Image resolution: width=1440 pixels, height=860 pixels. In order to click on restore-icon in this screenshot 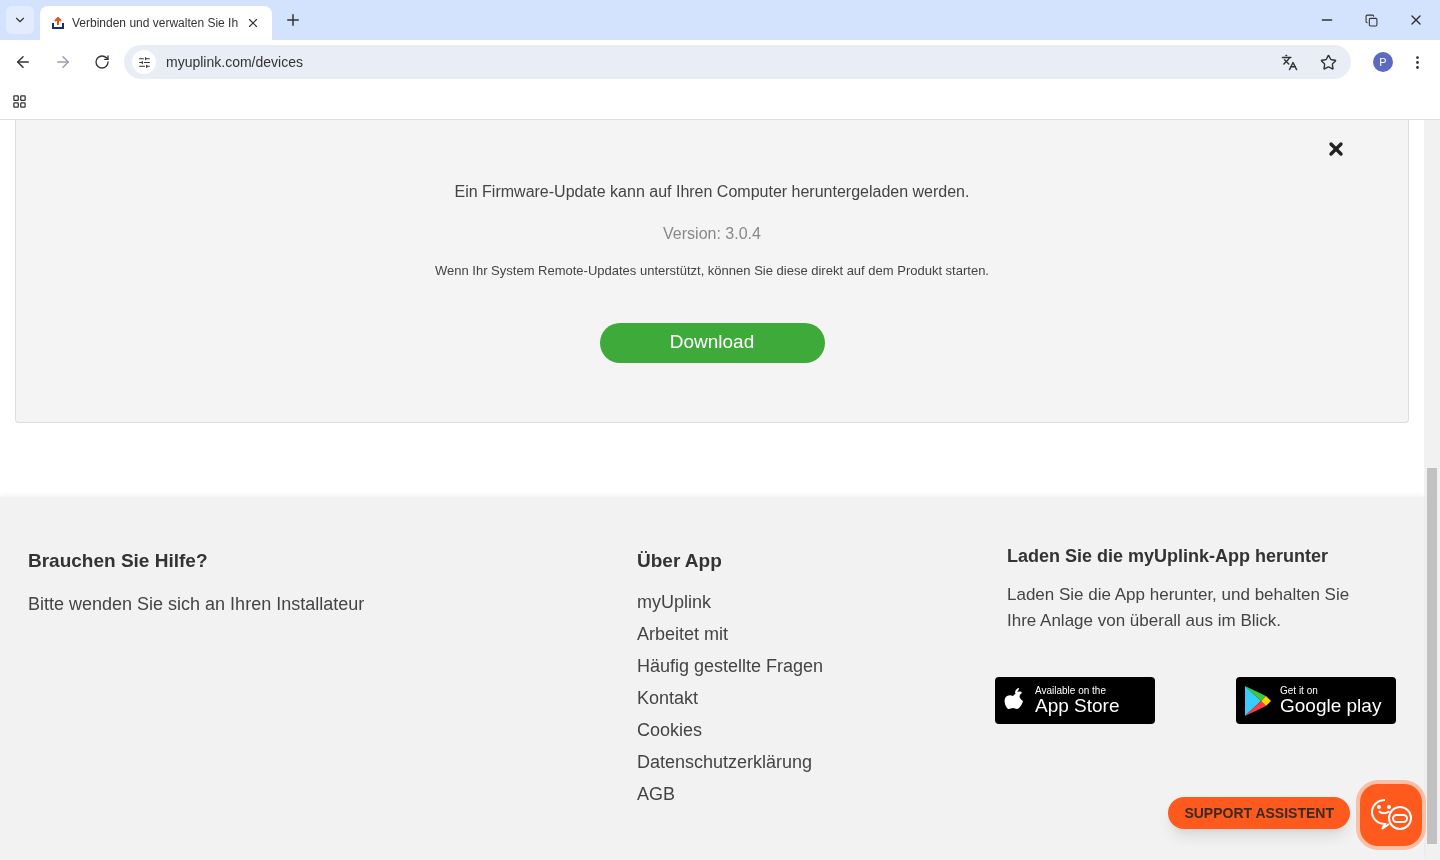, I will do `click(1371, 20)`.